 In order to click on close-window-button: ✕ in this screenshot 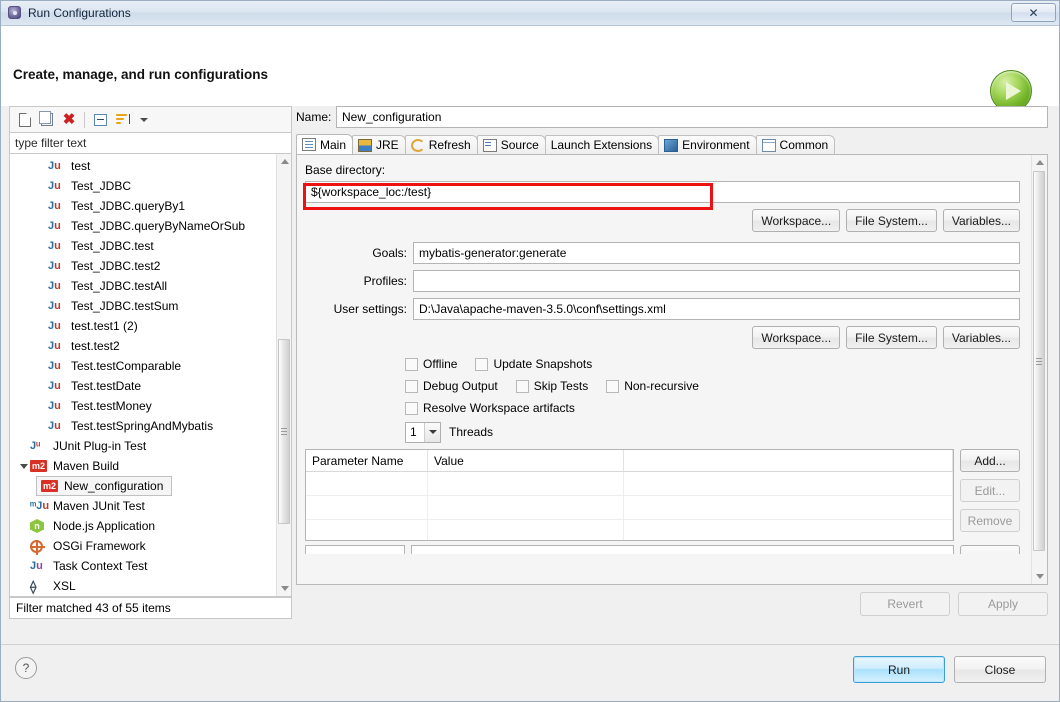, I will do `click(1033, 12)`.